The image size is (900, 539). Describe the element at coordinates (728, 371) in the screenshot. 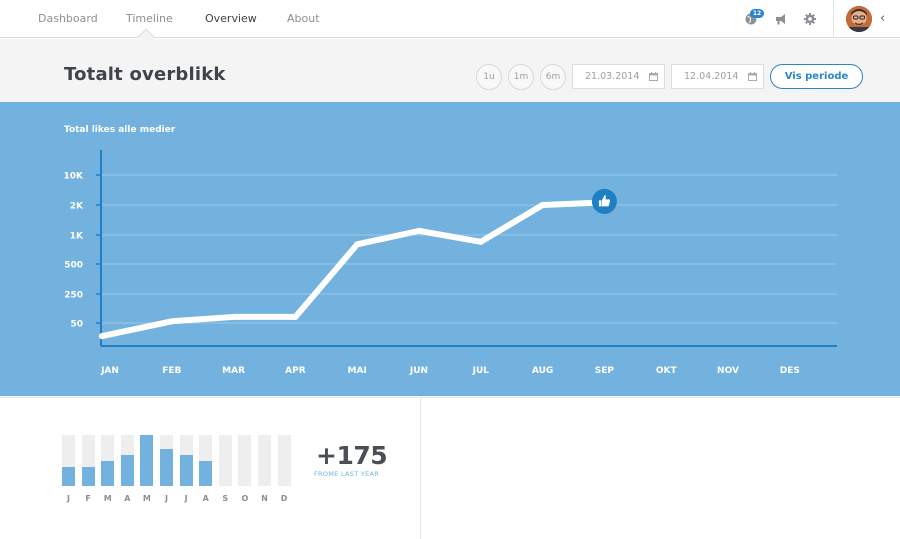

I see `x-tick-label: NOV` at that location.